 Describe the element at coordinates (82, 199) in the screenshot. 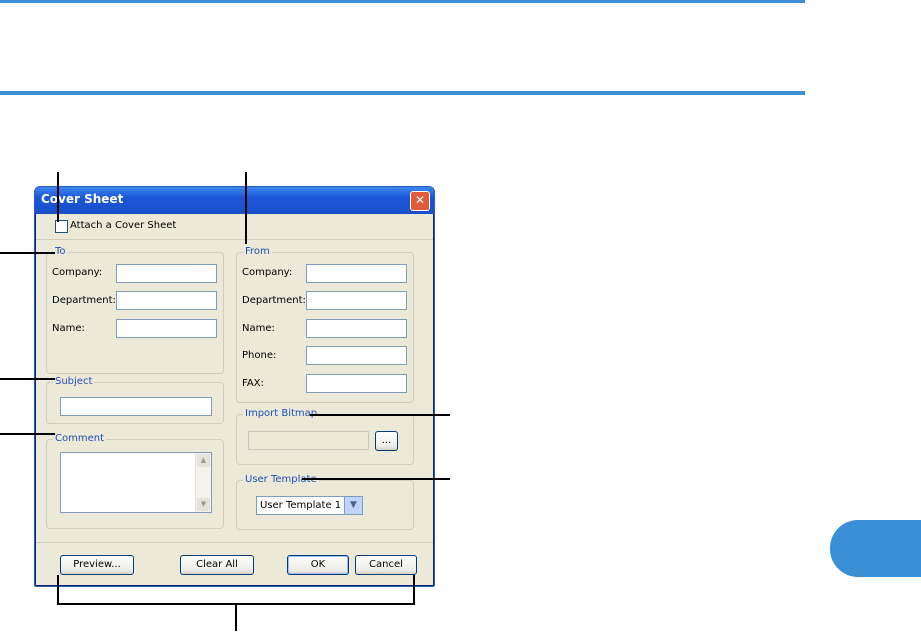

I see `window-title: Cover Sheet` at that location.